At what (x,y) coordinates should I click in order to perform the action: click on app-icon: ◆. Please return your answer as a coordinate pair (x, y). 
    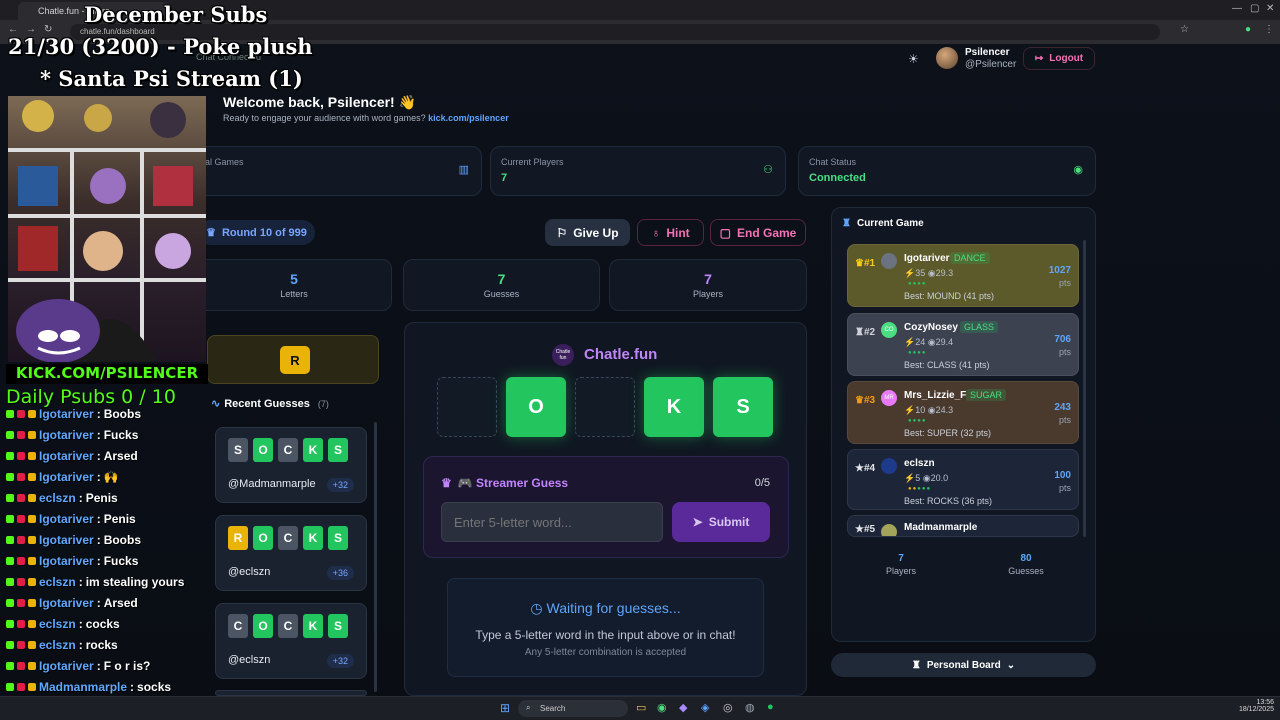
    Looking at the image, I should click on (683, 707).